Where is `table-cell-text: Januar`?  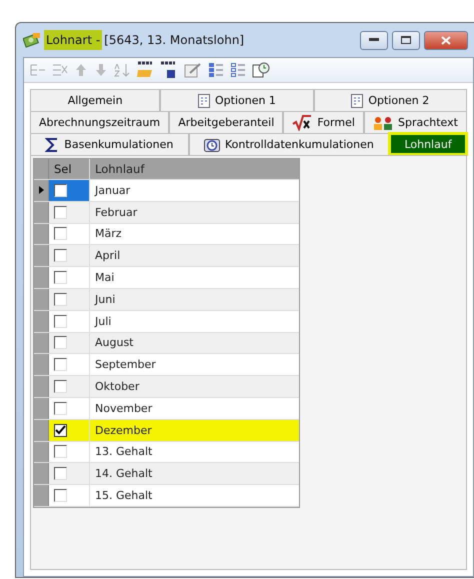 table-cell-text: Januar is located at coordinates (113, 190).